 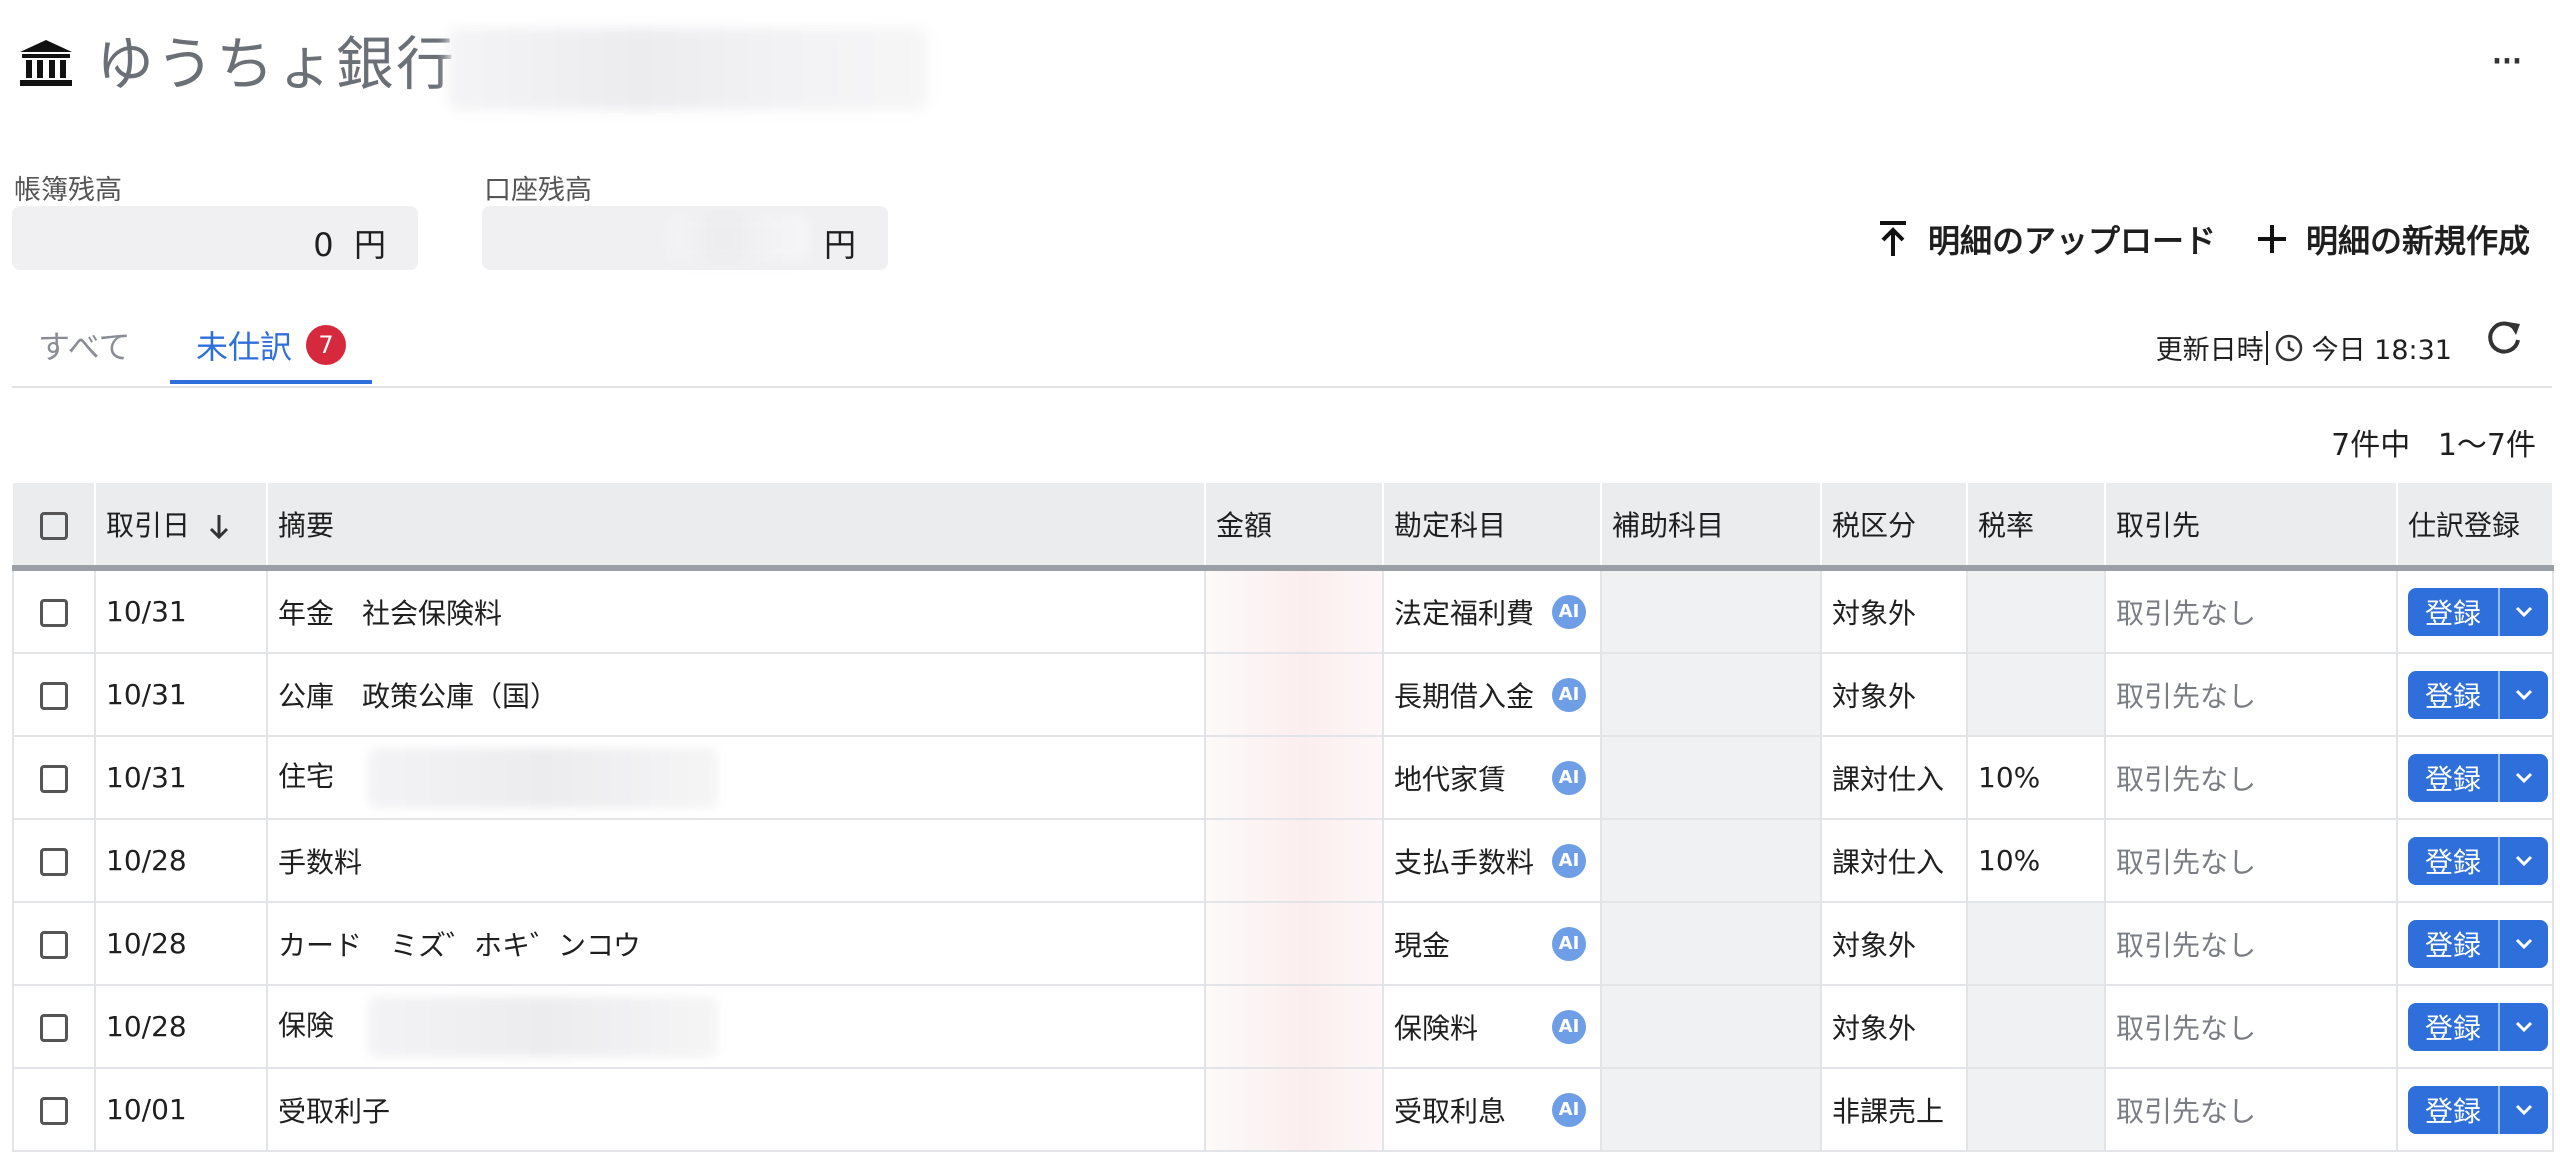 I want to click on select-all-checkbox, so click(x=53, y=525).